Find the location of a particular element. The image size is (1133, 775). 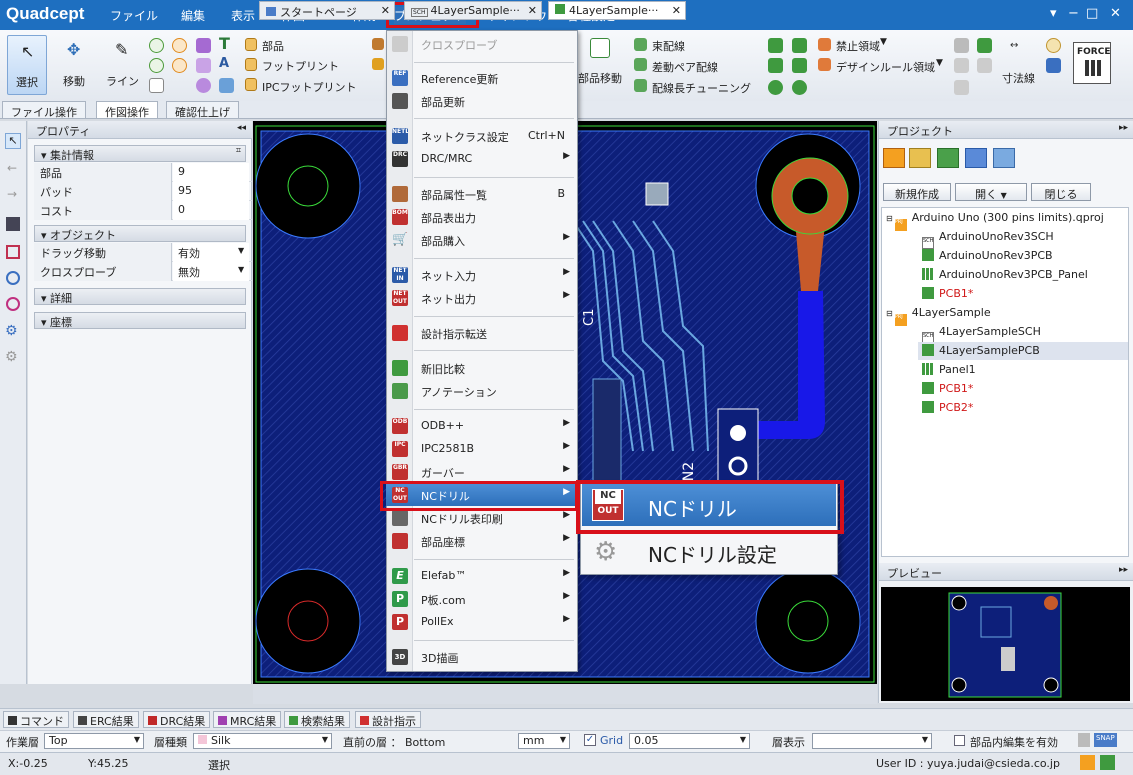

ipc-footprint-button: IPCフットプリント is located at coordinates (309, 87).